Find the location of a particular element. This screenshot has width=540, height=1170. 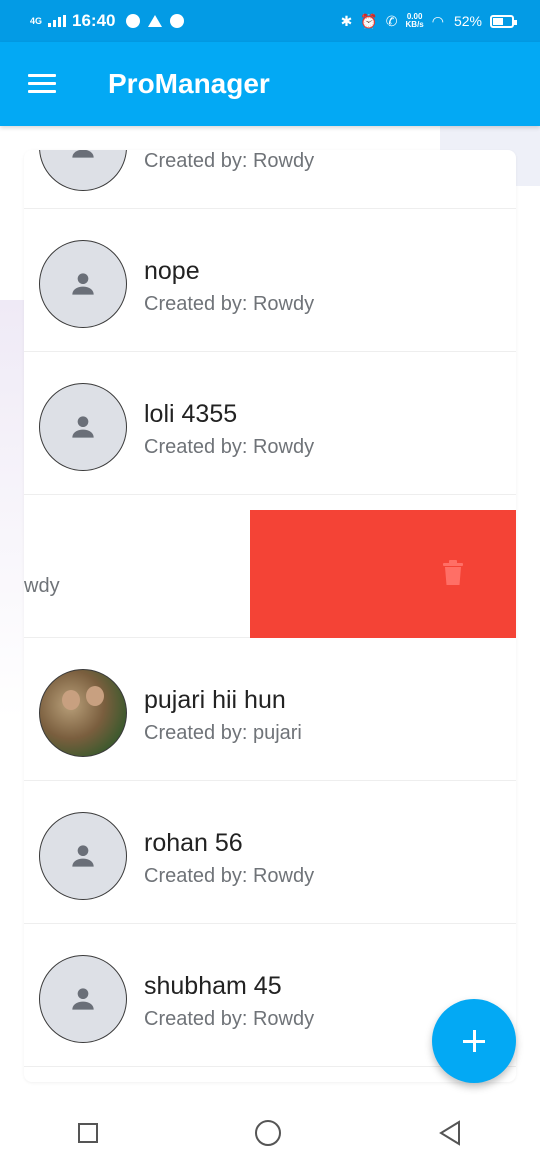

battery-icon is located at coordinates (503, 21).